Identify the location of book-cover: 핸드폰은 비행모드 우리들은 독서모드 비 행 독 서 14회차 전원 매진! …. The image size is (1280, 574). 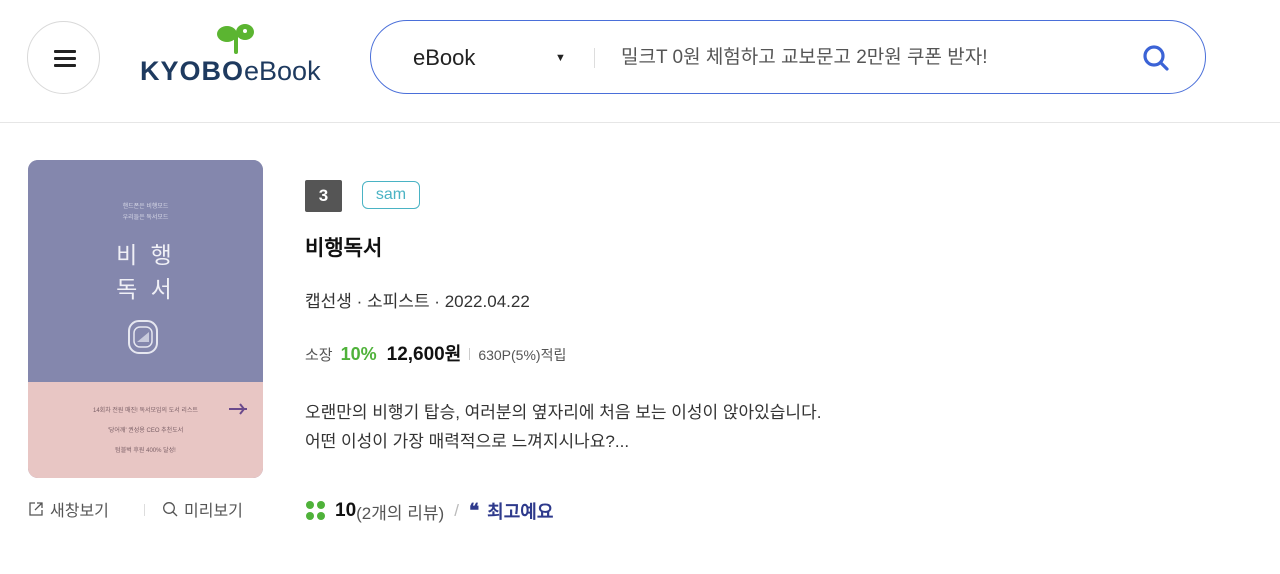
(145, 319).